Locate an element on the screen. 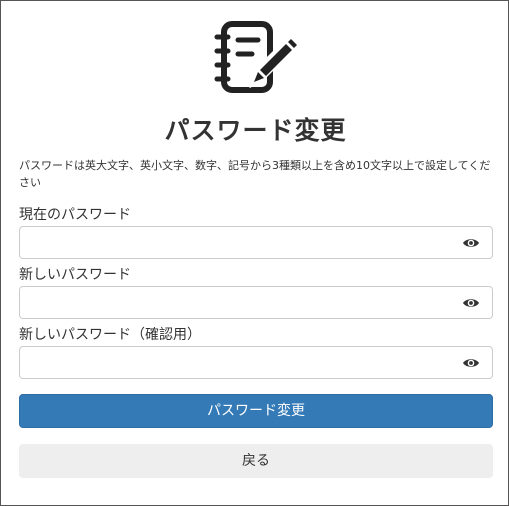 This screenshot has height=506, width=509. page-title: パスワード変更 is located at coordinates (255, 130).